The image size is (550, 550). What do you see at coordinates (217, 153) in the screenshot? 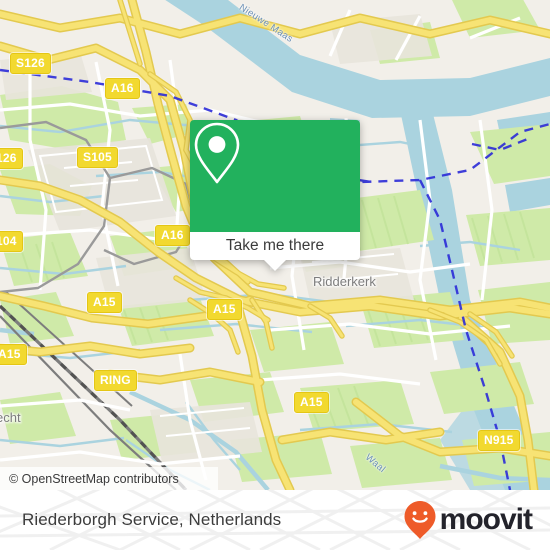
I see `map-pin-icon` at bounding box center [217, 153].